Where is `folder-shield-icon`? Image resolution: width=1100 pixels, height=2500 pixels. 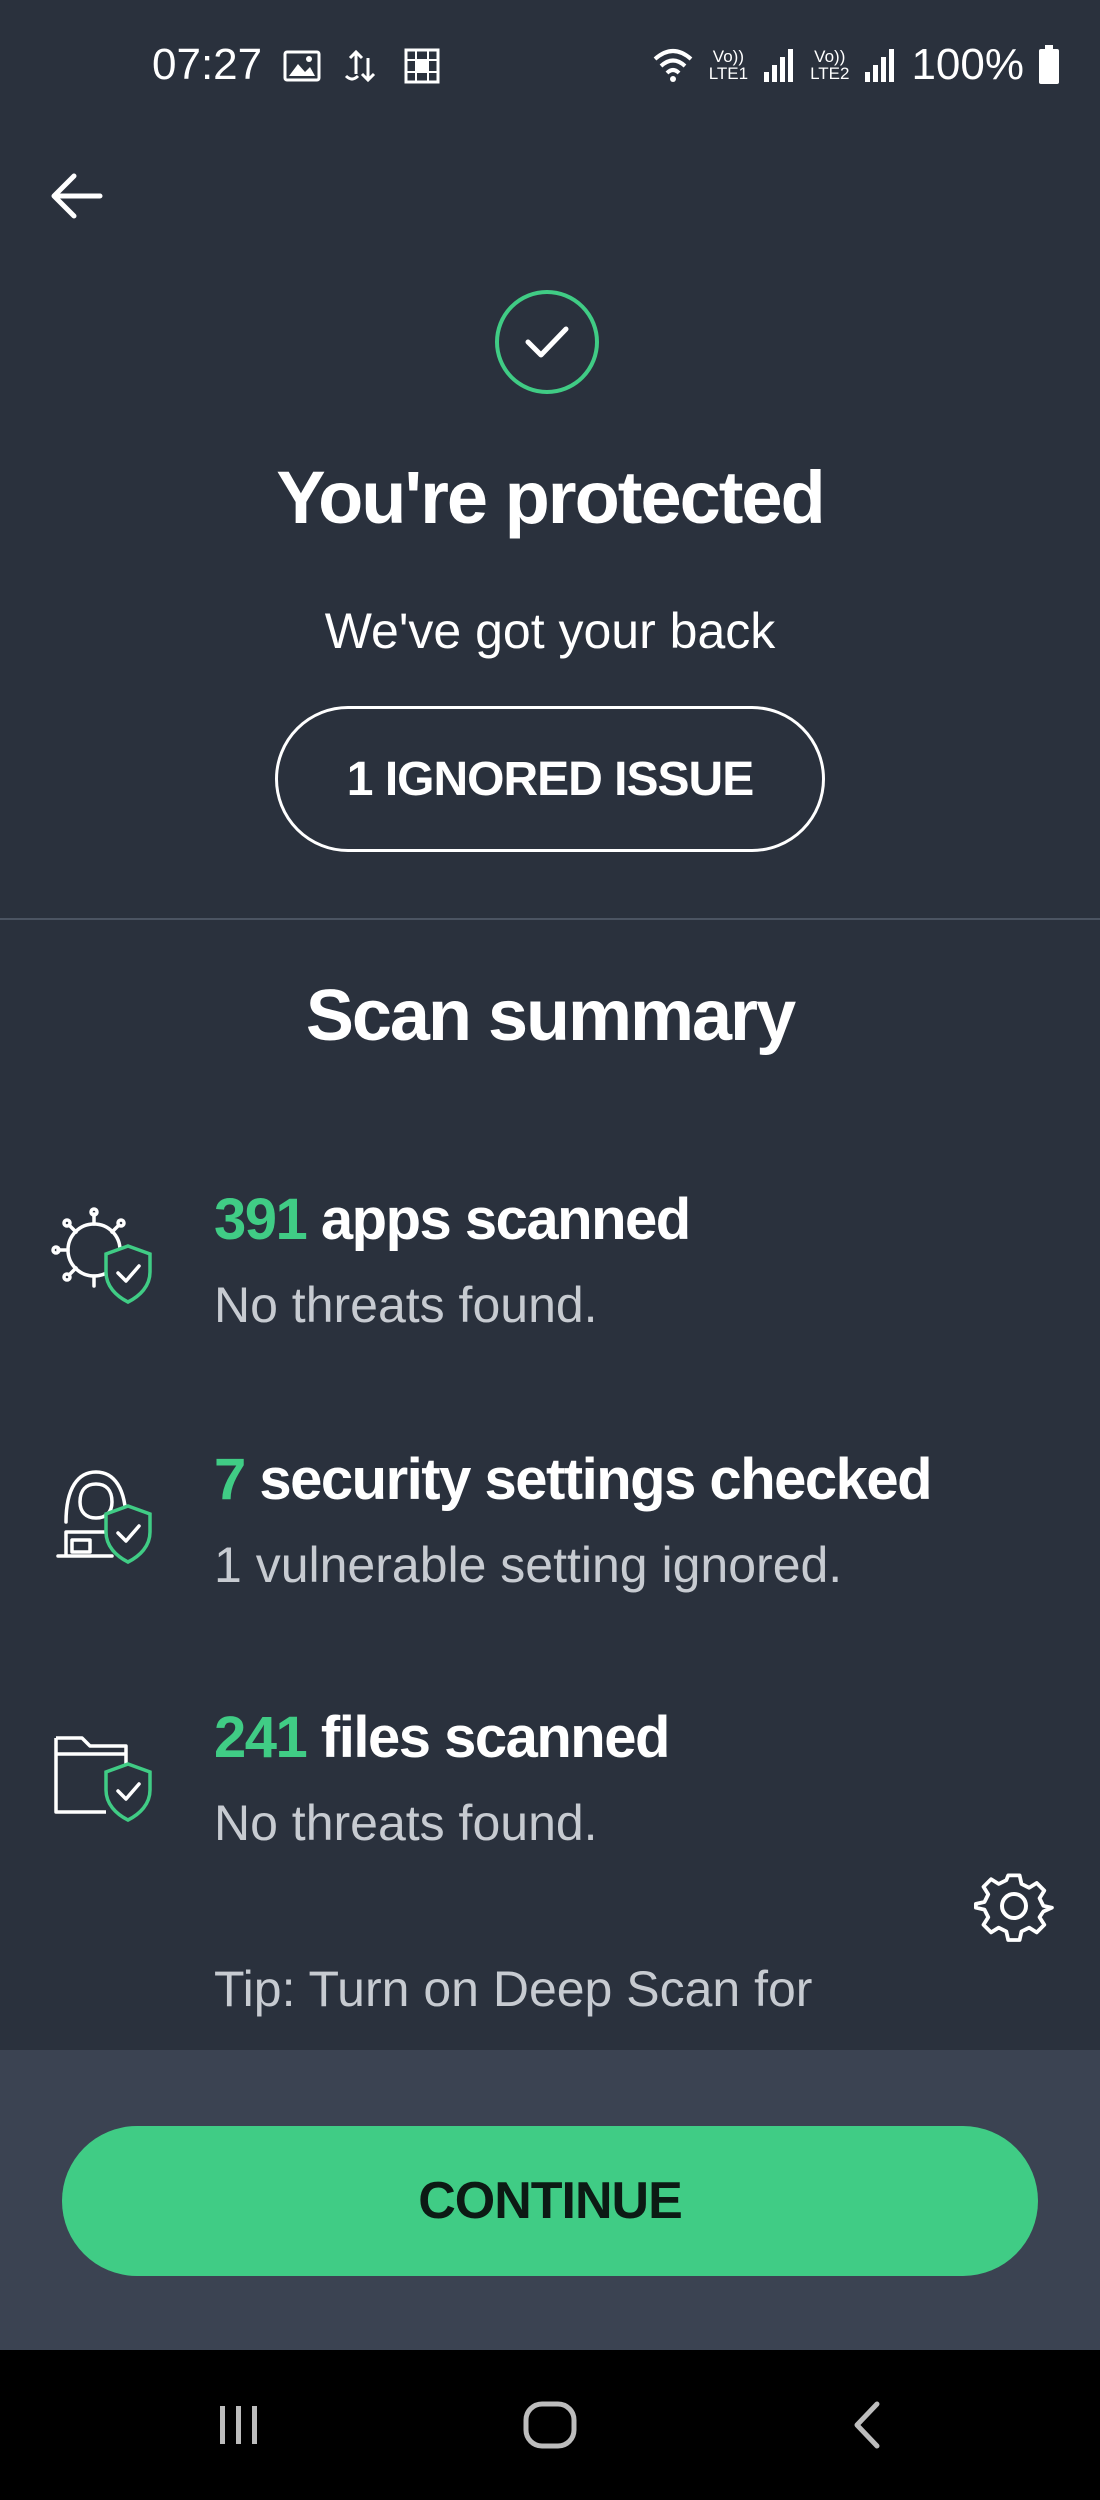
folder-shield-icon is located at coordinates (103, 1779).